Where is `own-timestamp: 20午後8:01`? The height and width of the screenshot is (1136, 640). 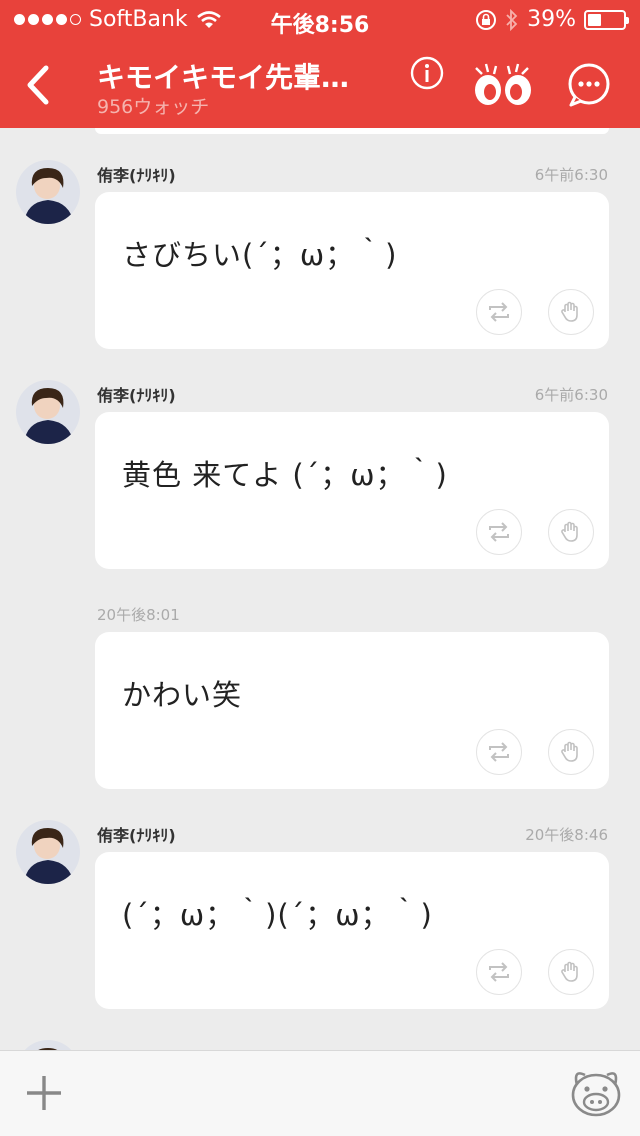
own-timestamp: 20午後8:01 is located at coordinates (138, 615).